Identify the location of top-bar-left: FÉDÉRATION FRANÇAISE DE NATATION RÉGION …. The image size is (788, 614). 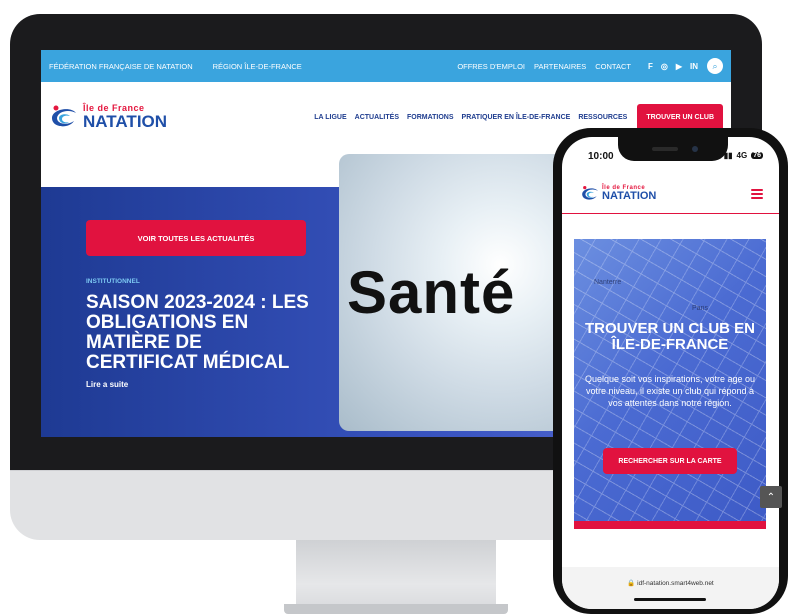
(175, 66).